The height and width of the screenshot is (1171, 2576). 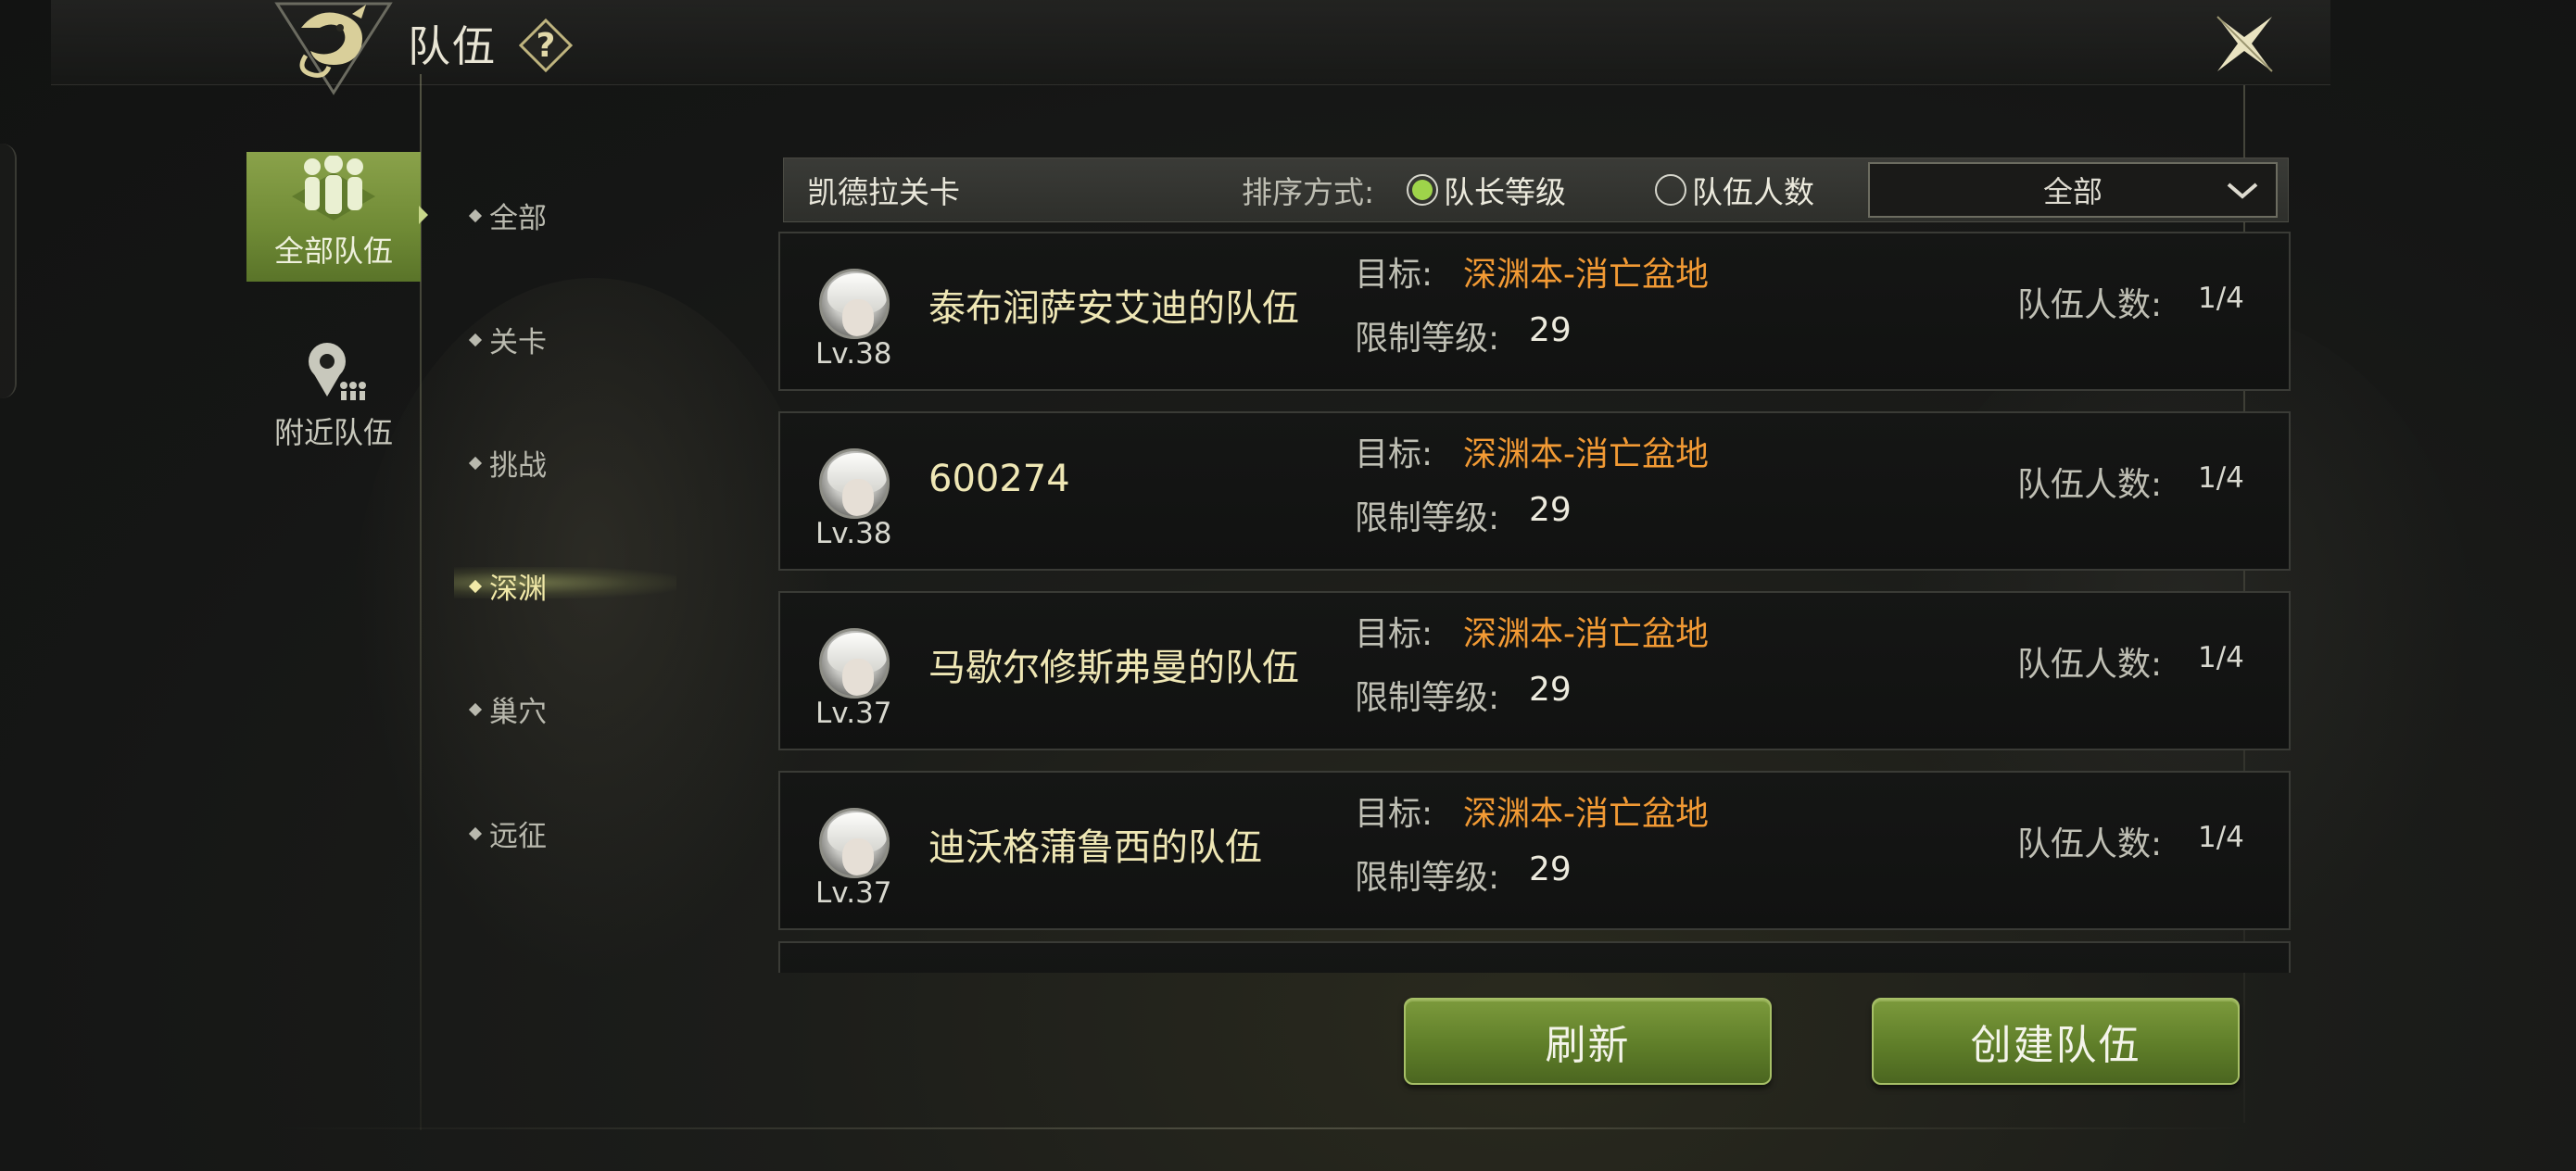 What do you see at coordinates (1095, 848) in the screenshot?
I see `team-name: 迪沃格蒲鲁西的队伍` at bounding box center [1095, 848].